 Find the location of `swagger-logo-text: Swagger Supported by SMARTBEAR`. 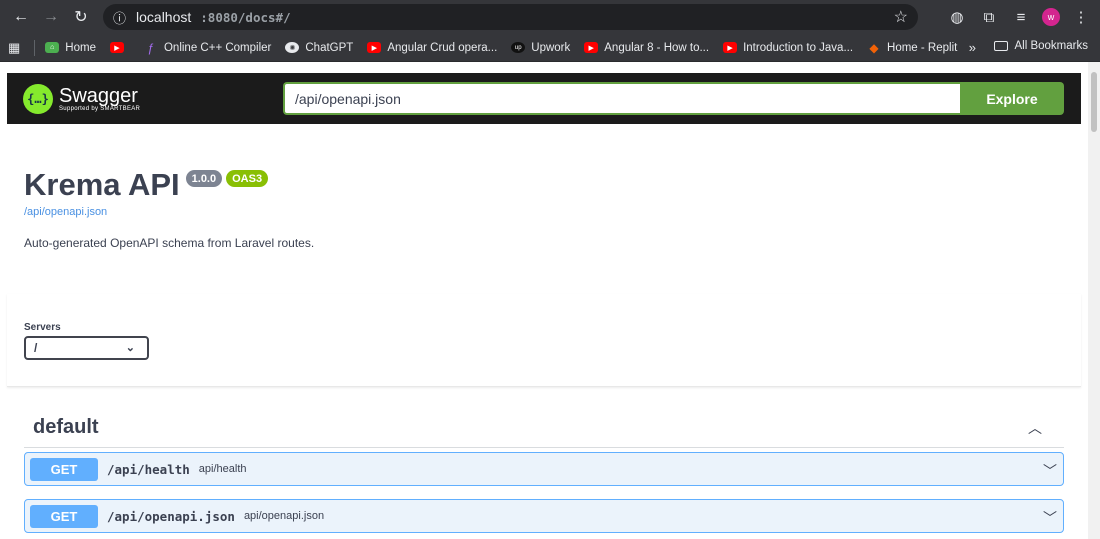

swagger-logo-text: Swagger Supported by SMARTBEAR is located at coordinates (99, 99).